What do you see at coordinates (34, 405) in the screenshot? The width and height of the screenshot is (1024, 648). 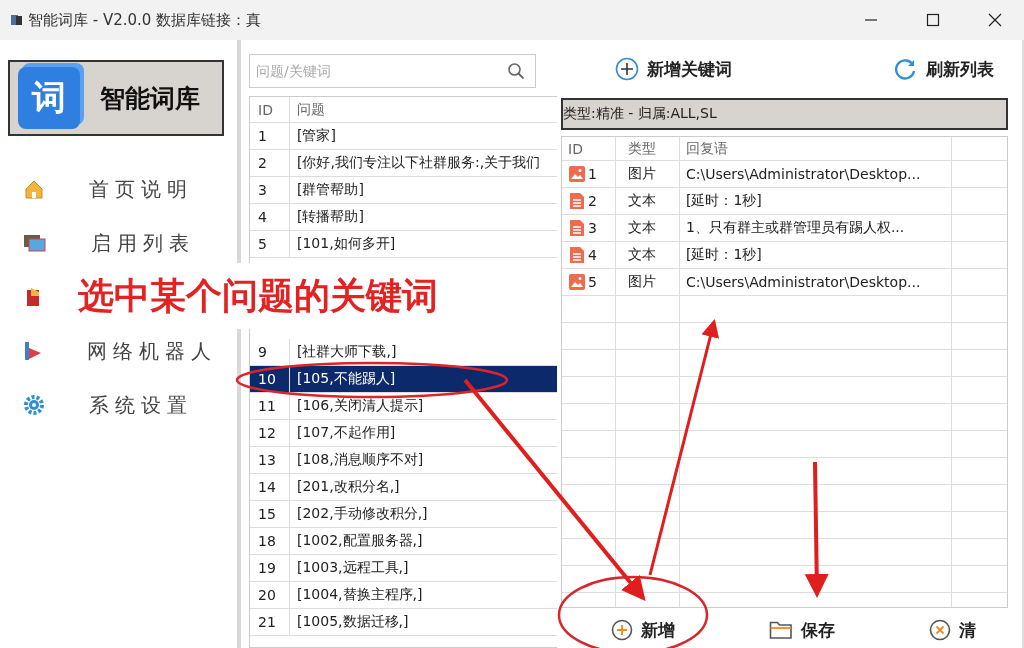 I see `settings-icon` at bounding box center [34, 405].